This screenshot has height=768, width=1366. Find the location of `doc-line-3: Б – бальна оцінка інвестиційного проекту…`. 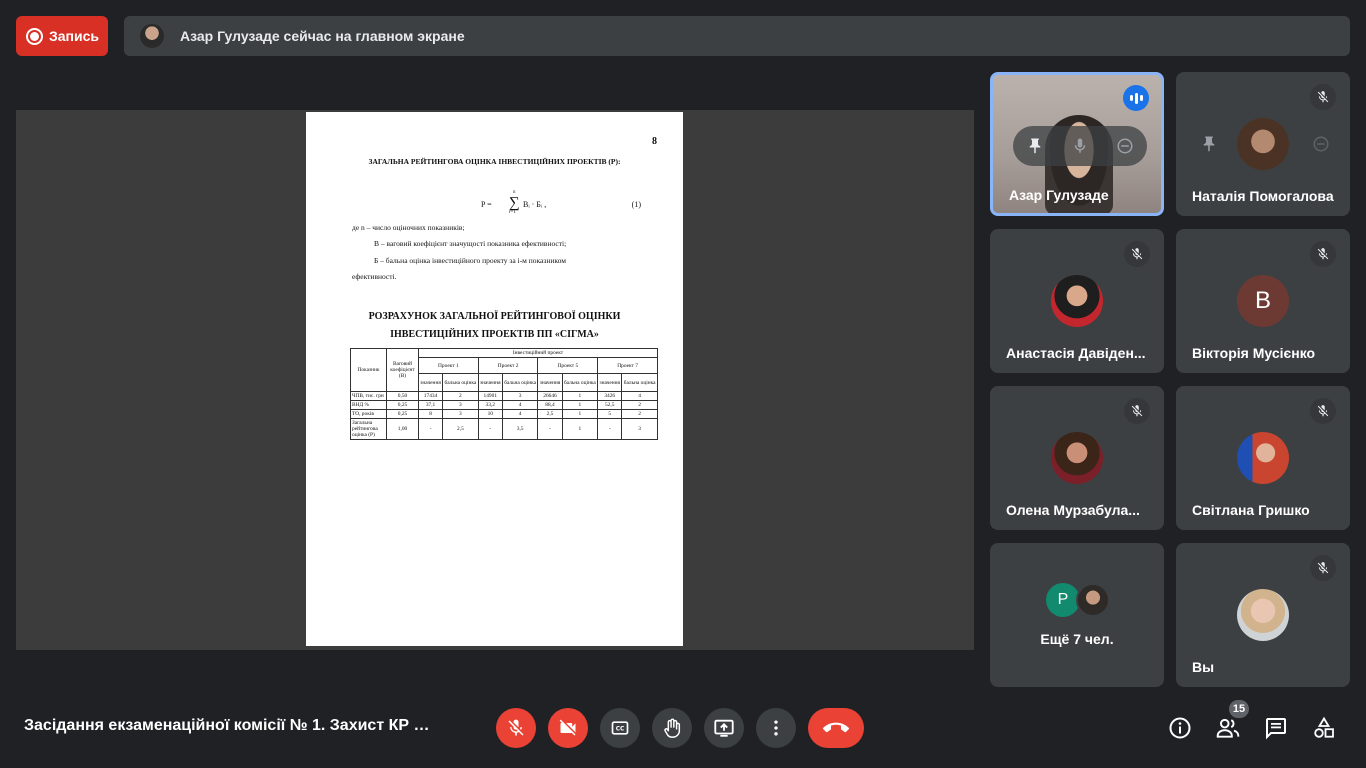

doc-line-3: Б – бальна оцінка інвестиційного проекту… is located at coordinates (470, 260).